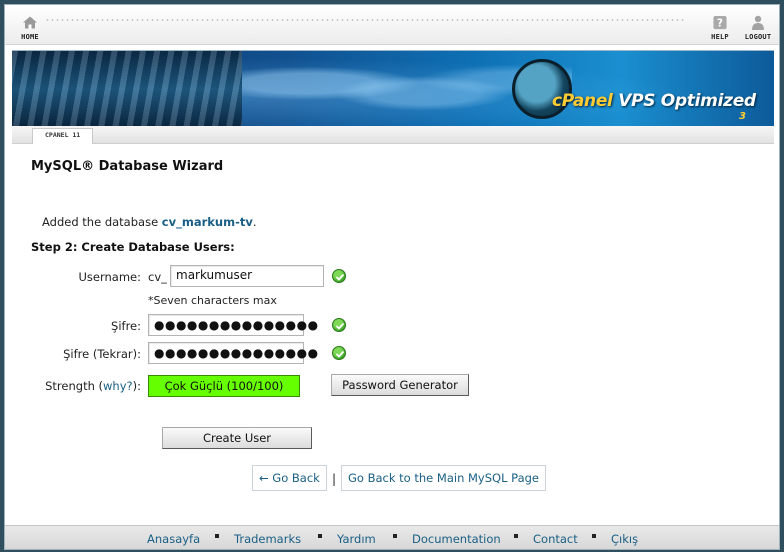 The image size is (784, 552). What do you see at coordinates (30, 22) in the screenshot?
I see `home-icon` at bounding box center [30, 22].